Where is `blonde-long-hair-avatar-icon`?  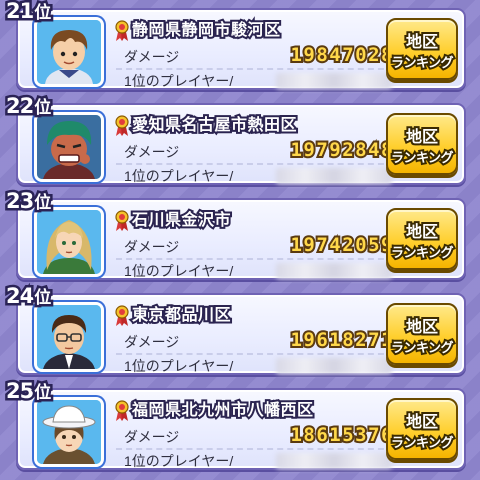 blonde-long-hair-avatar-icon is located at coordinates (69, 242).